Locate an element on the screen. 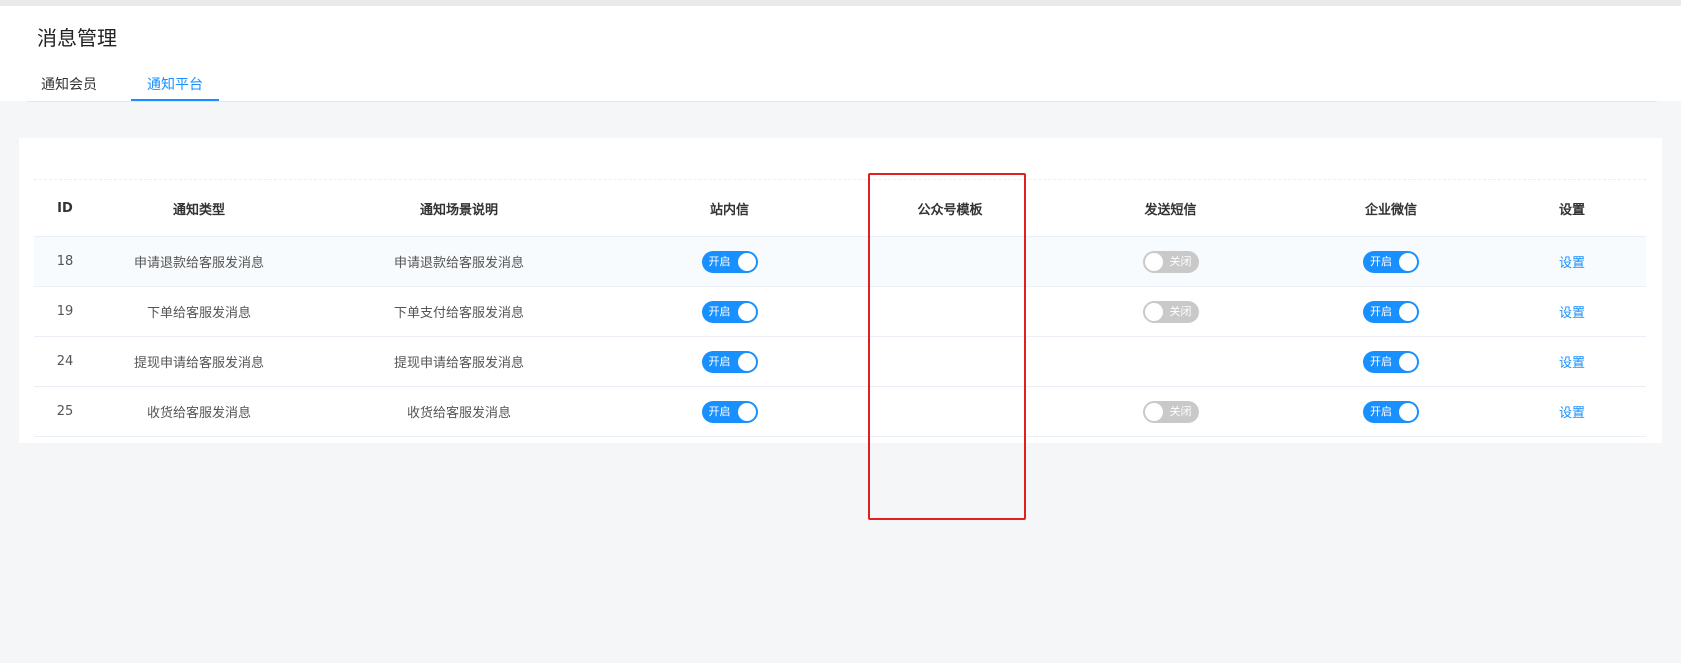 Image resolution: width=1681 pixels, height=663 pixels. page-title: 消息管理 is located at coordinates (77, 38).